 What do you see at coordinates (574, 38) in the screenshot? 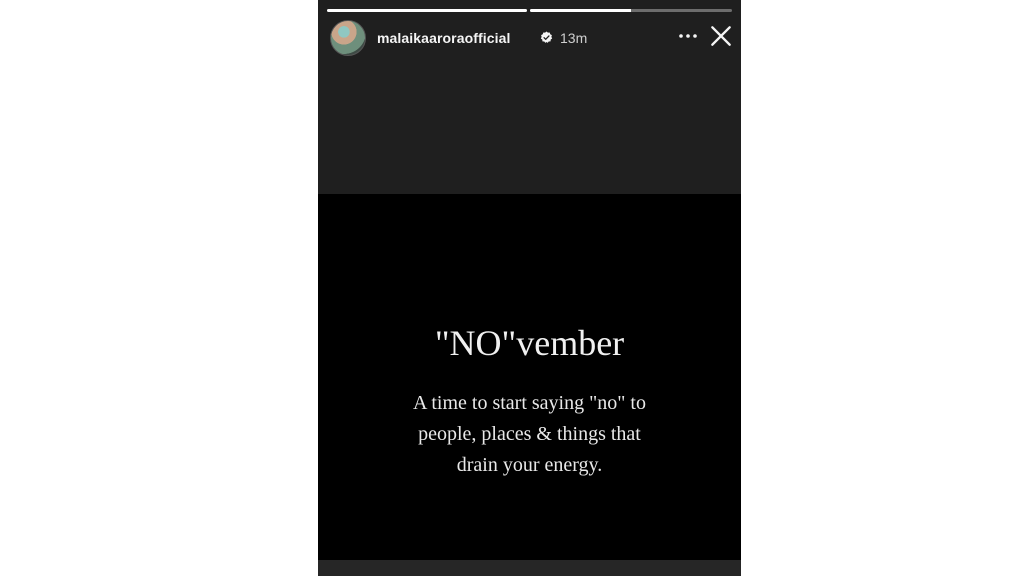
I see `post-time: 13m` at bounding box center [574, 38].